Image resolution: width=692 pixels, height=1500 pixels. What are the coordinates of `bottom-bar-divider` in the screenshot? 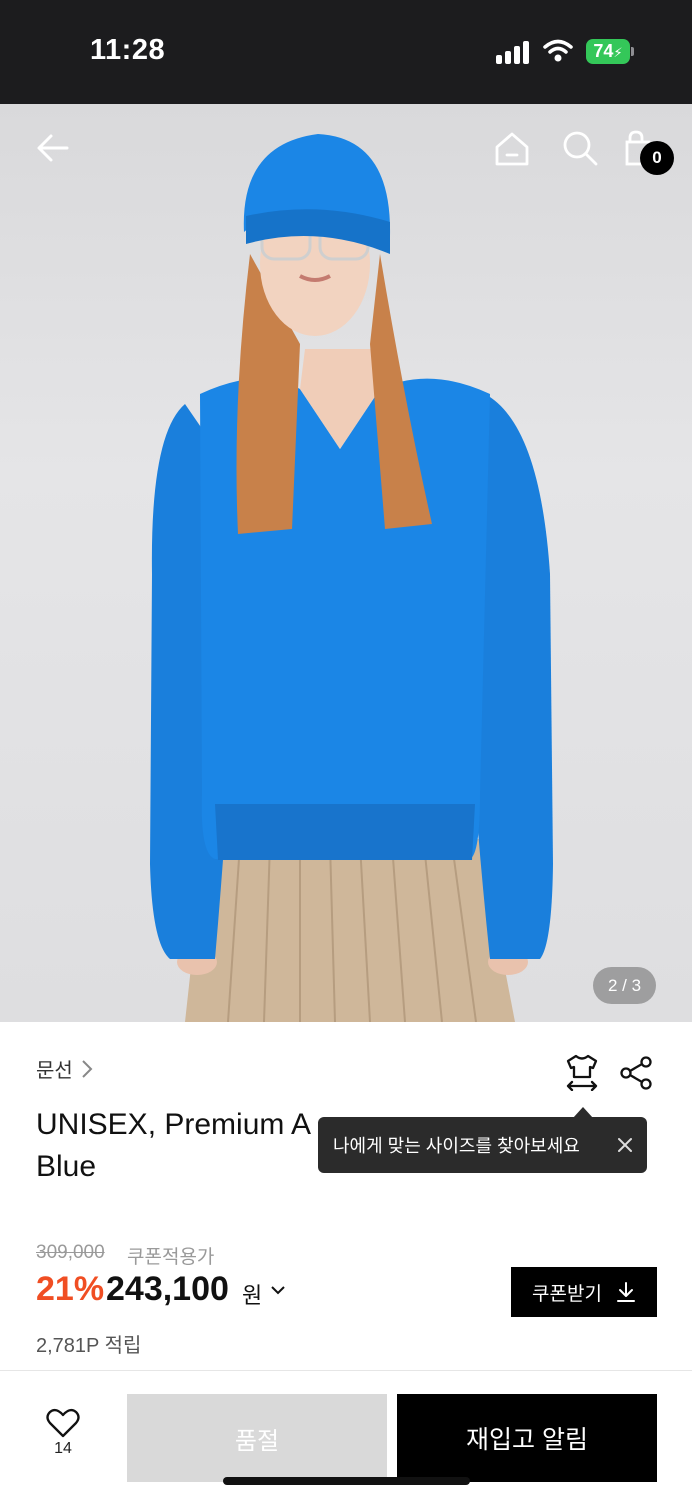 It's located at (346, 1370).